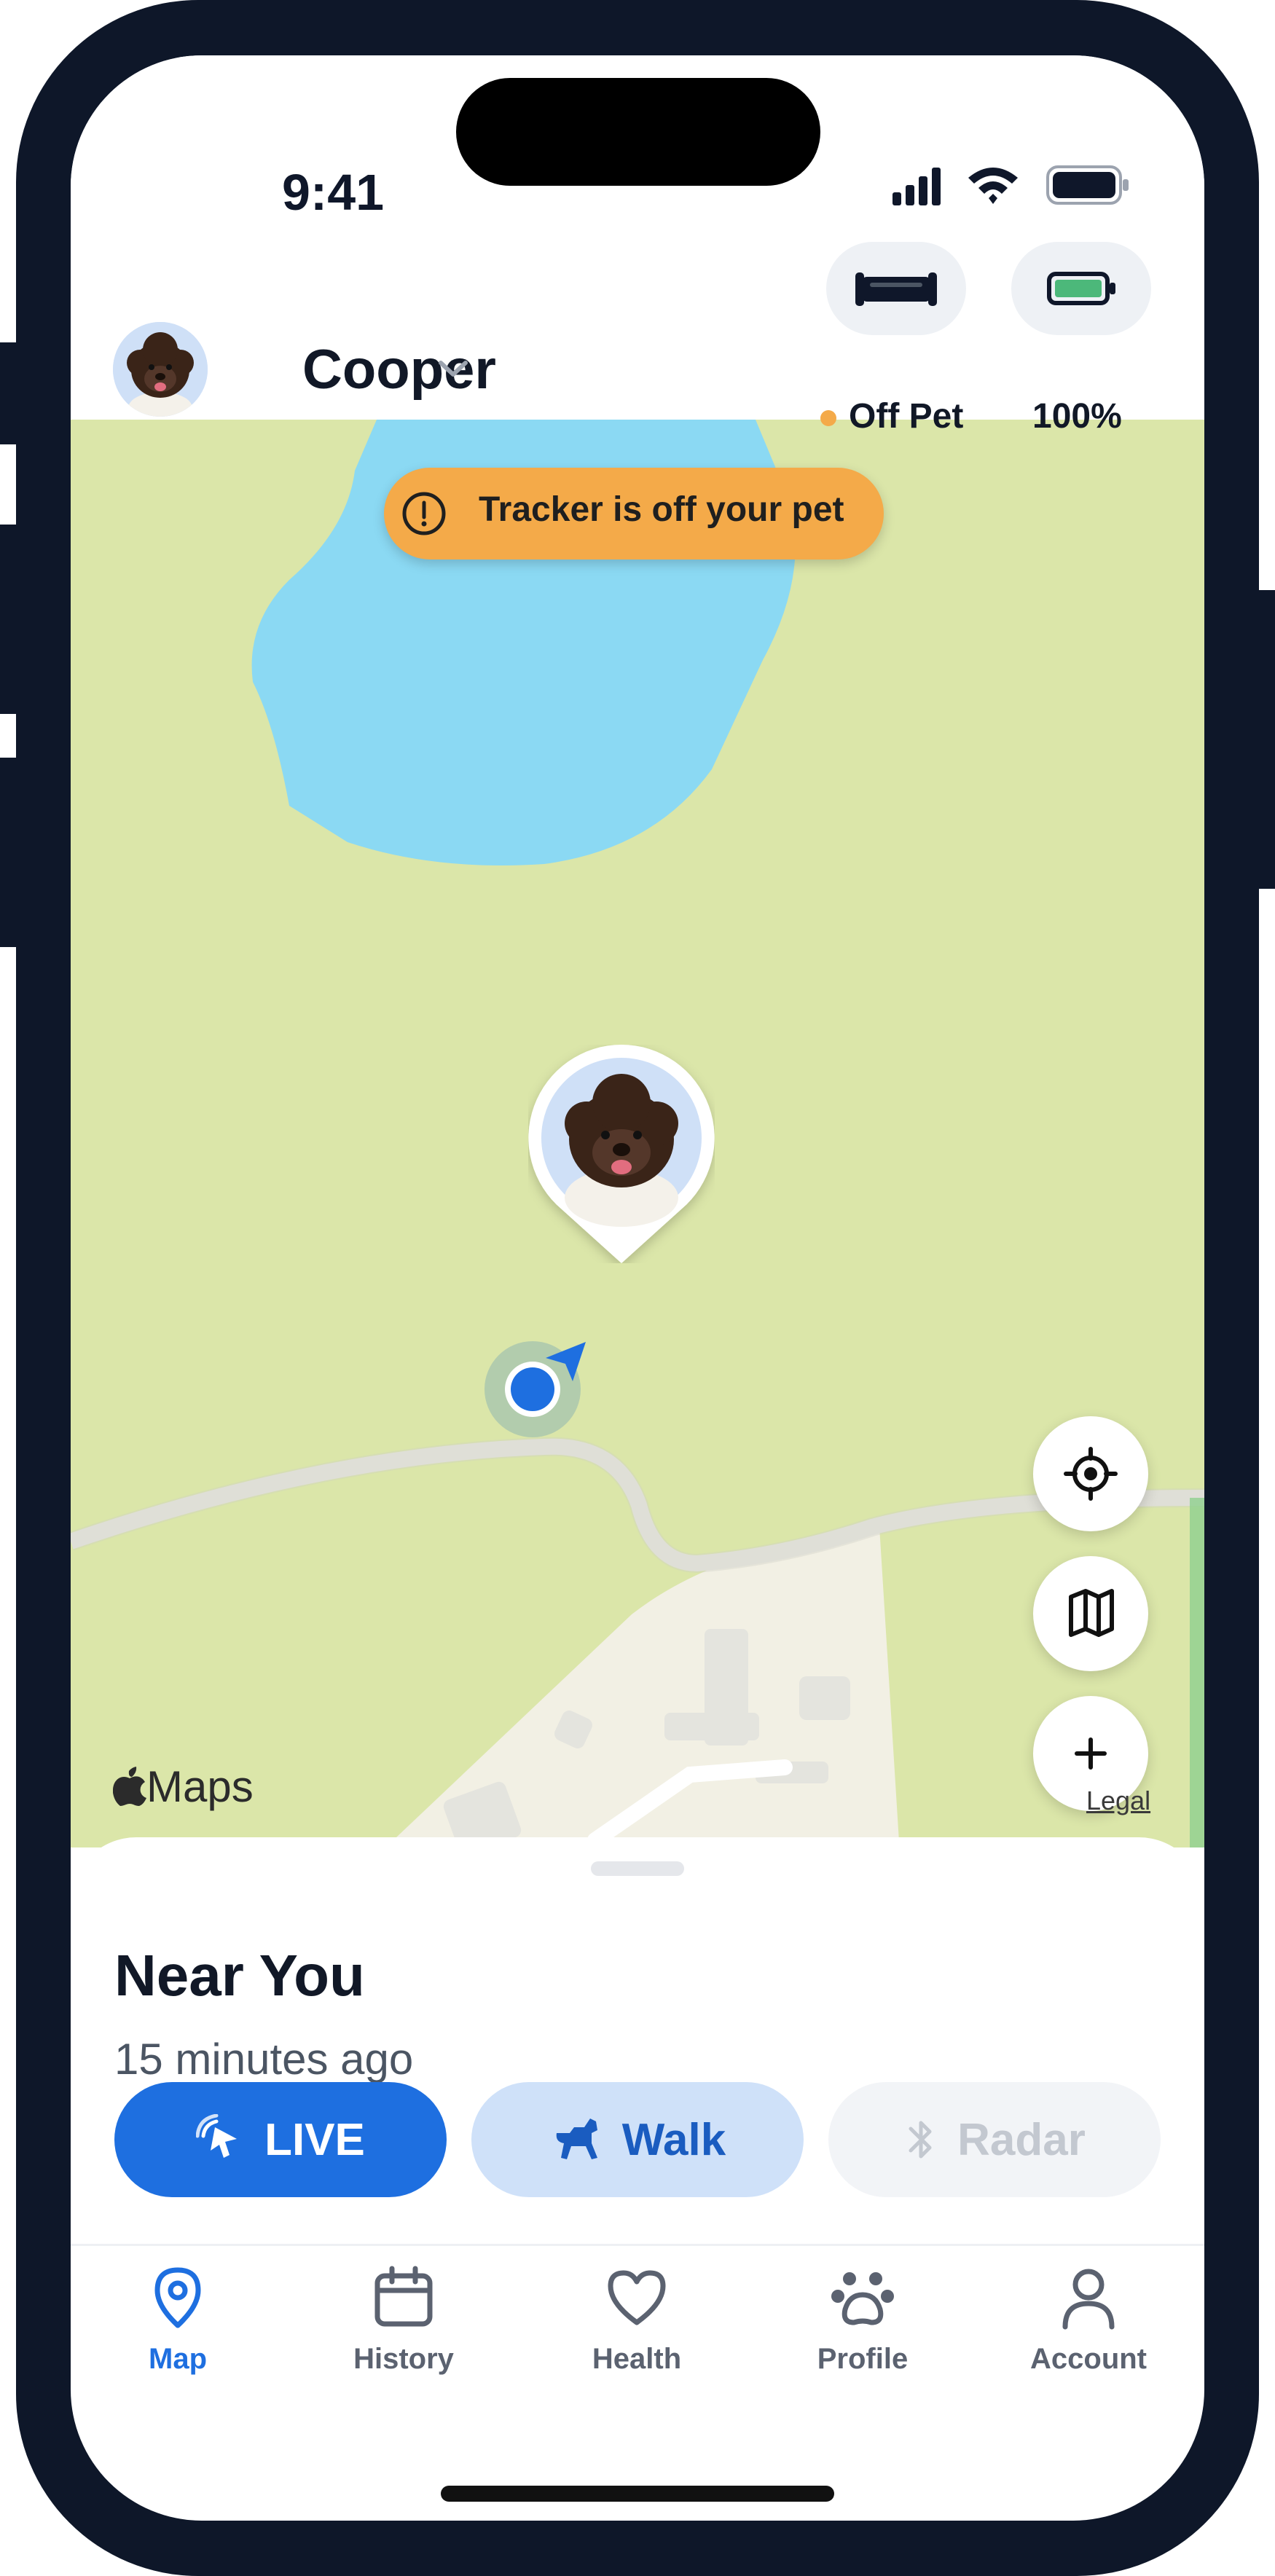 This screenshot has width=1275, height=2576. I want to click on recenter-button, so click(1090, 1473).